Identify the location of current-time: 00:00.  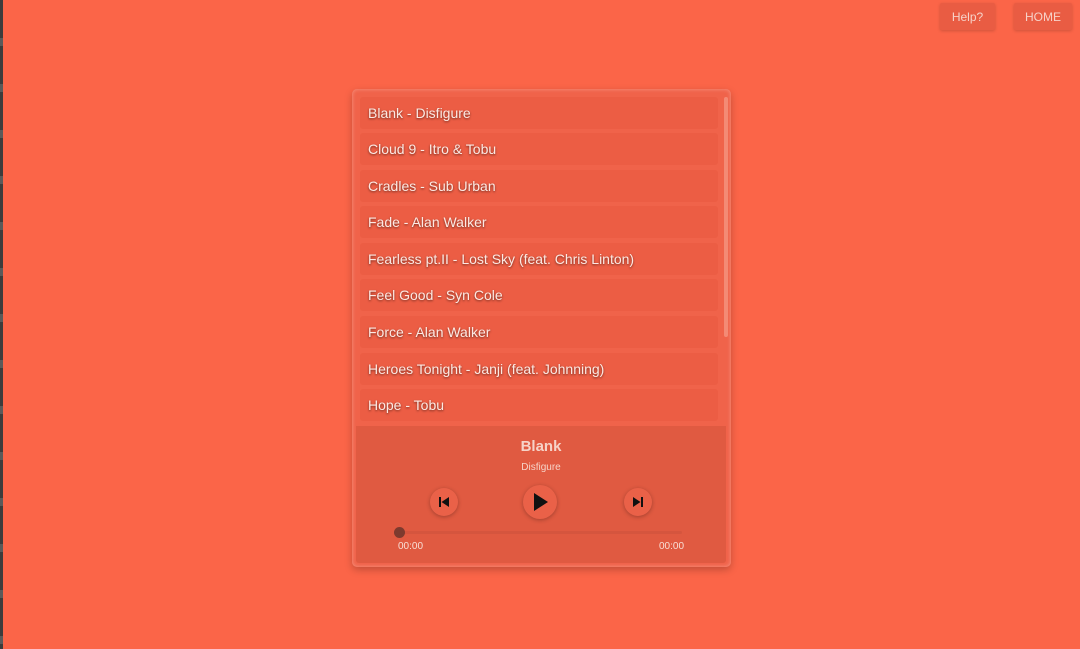
(411, 546).